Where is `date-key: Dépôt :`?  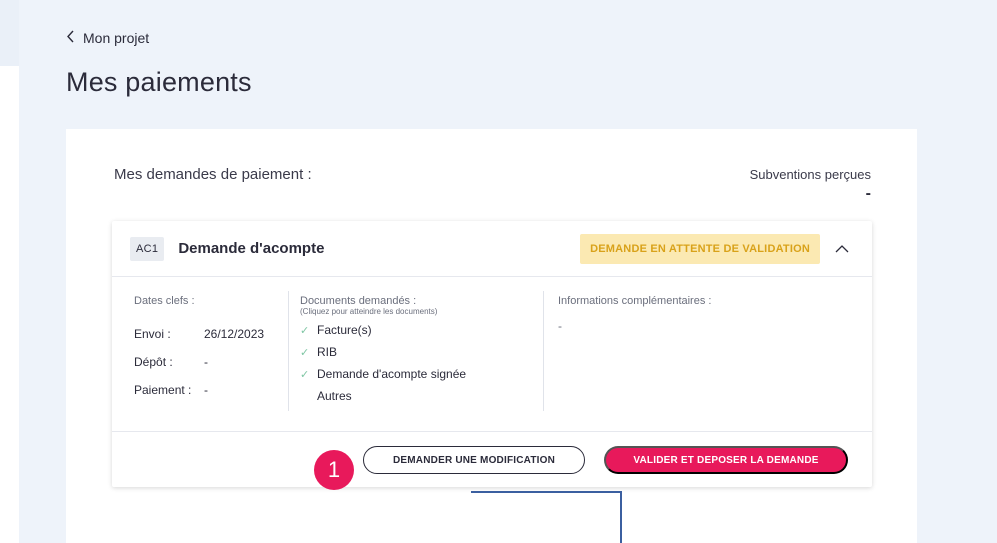
date-key: Dépôt : is located at coordinates (153, 362).